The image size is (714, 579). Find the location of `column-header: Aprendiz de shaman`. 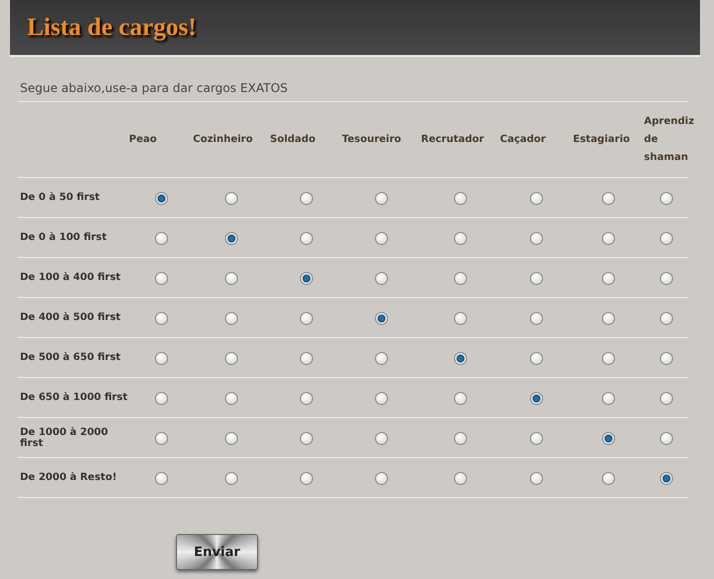

column-header: Aprendiz de shaman is located at coordinates (669, 139).